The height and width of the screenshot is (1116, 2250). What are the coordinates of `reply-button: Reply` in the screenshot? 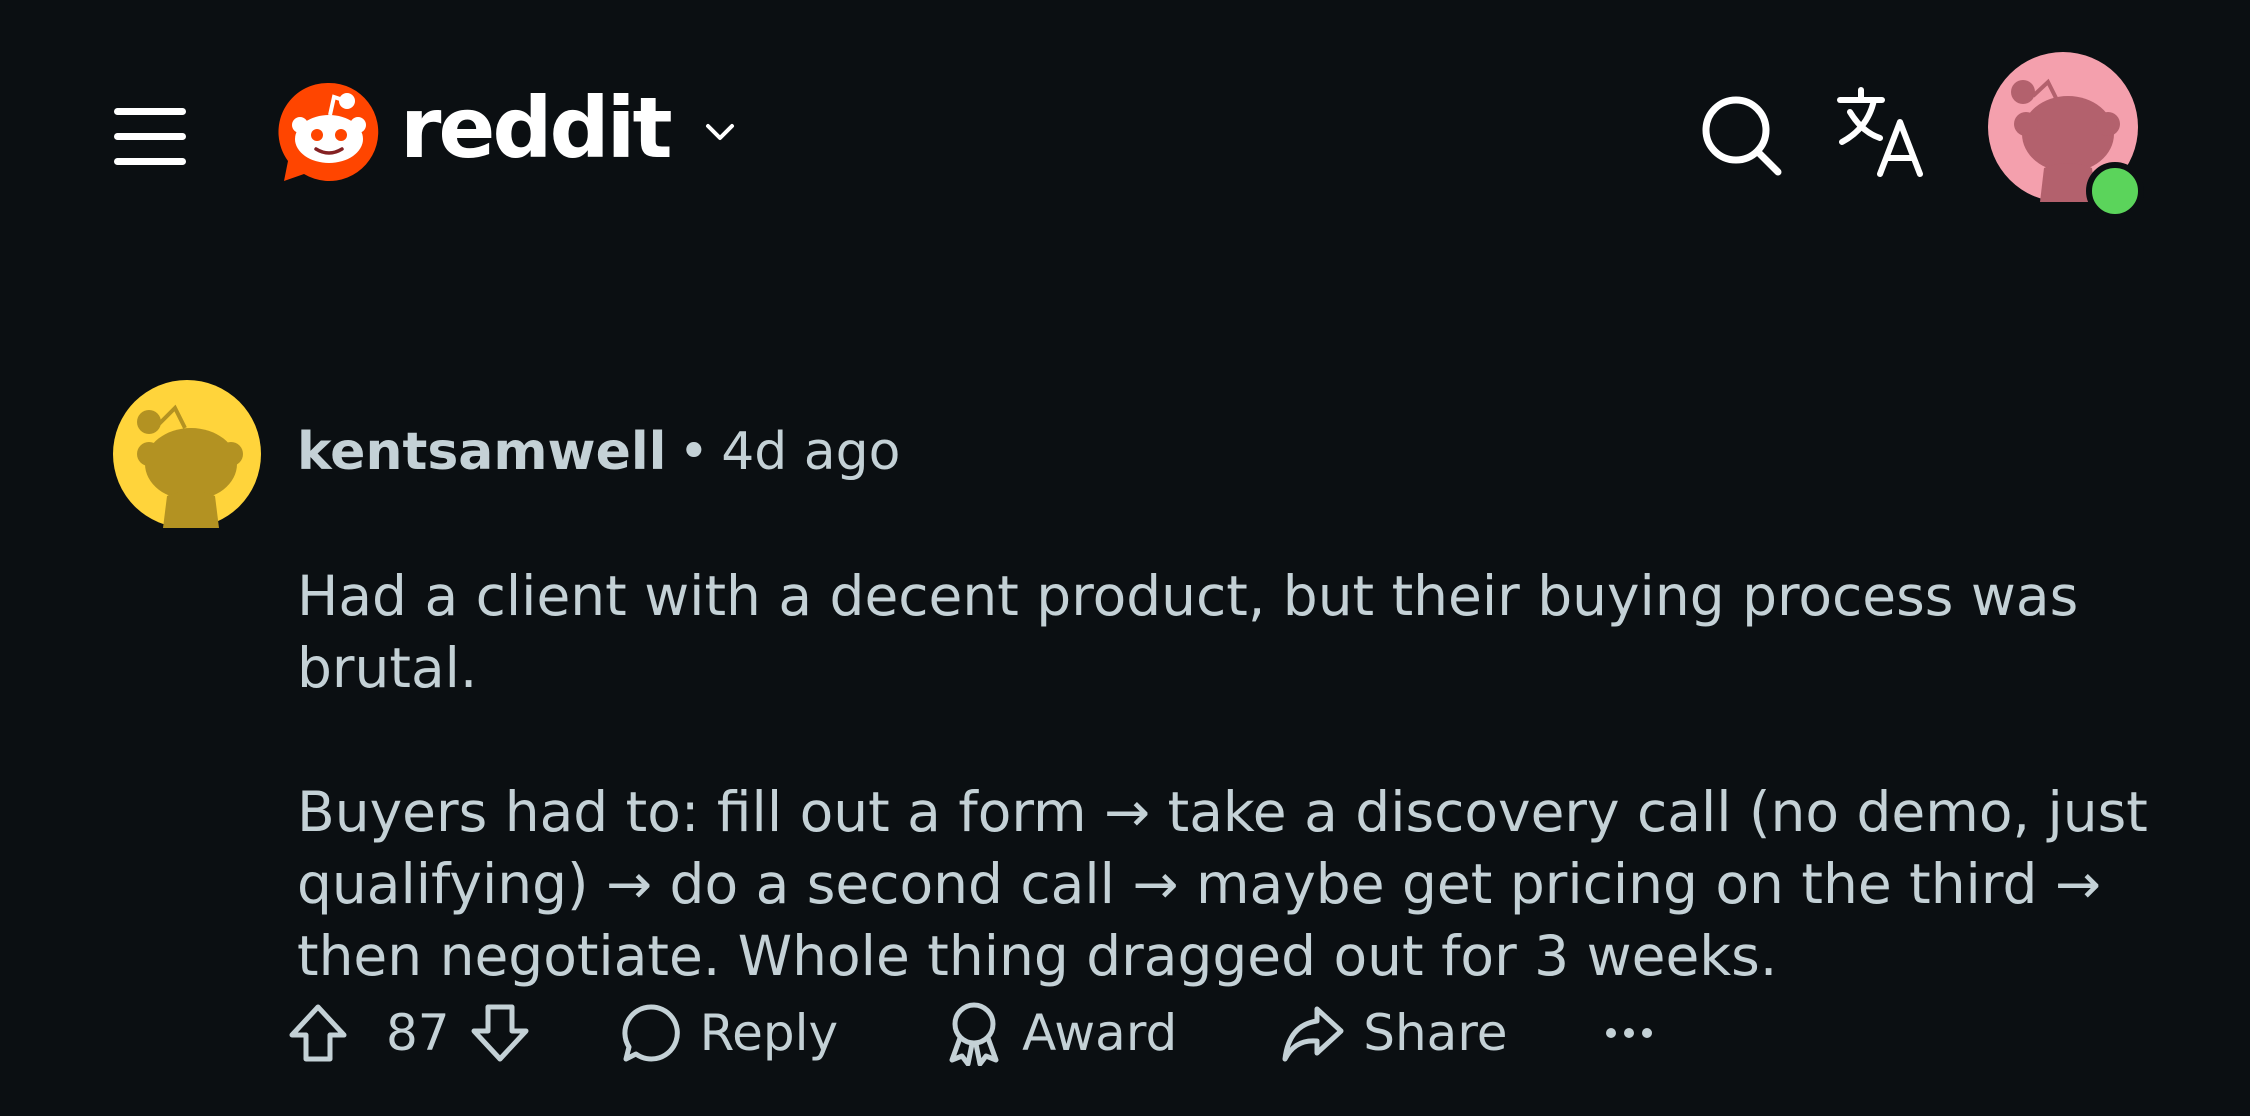 It's located at (729, 1033).